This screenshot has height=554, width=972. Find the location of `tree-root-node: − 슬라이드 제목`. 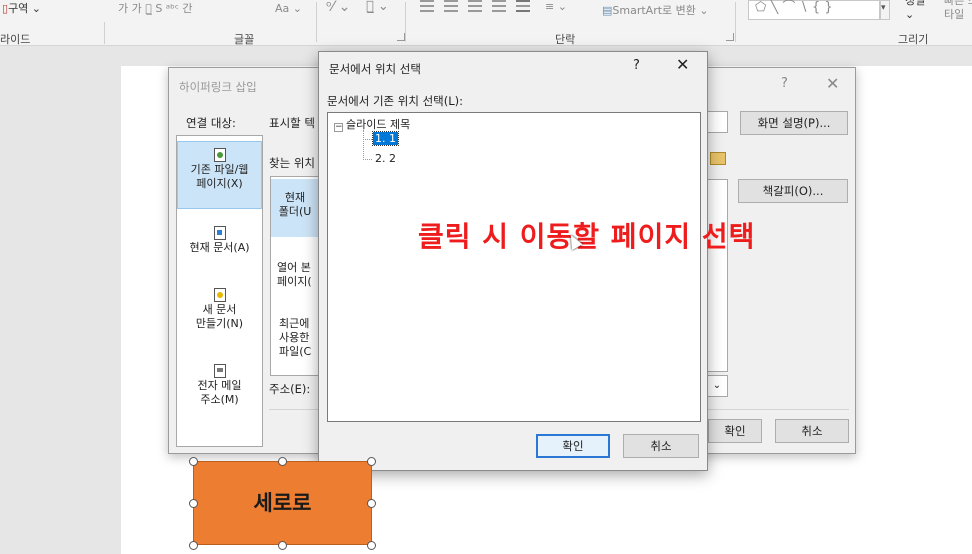

tree-root-node: − 슬라이드 제목 is located at coordinates (372, 124).